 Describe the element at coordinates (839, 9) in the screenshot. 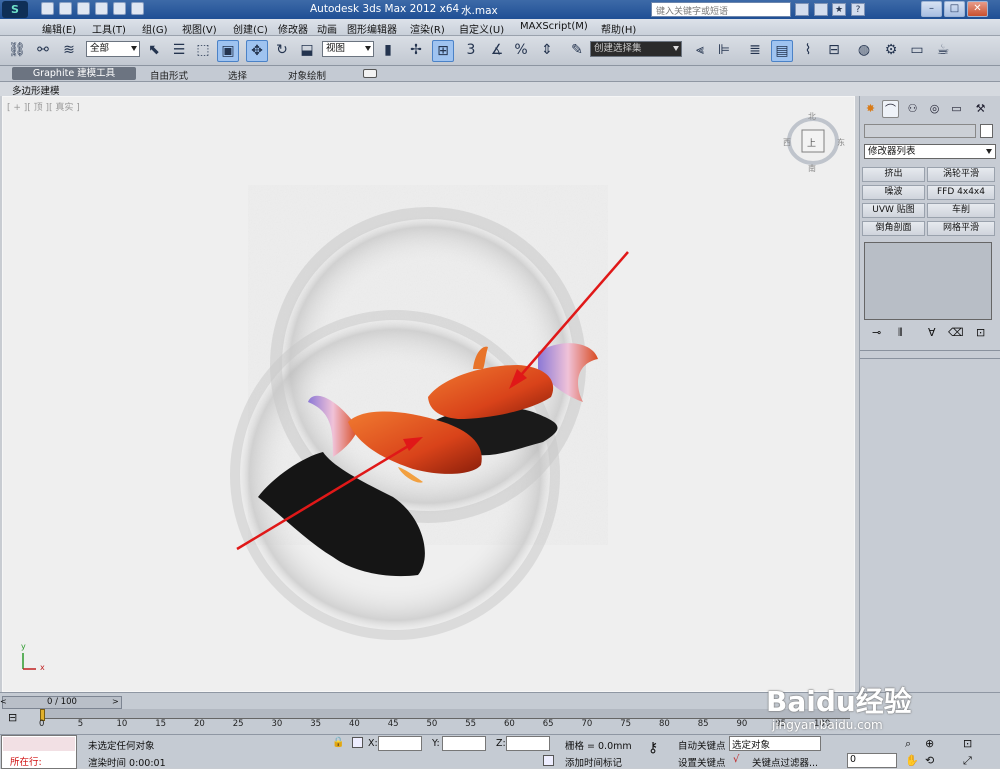

I see `favorites-icon: ★` at that location.